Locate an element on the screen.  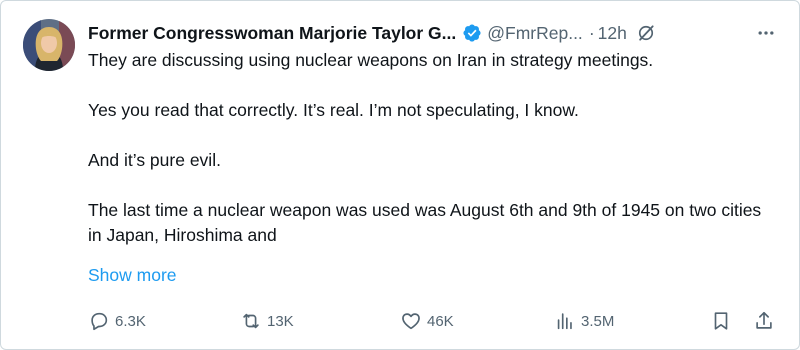
bookmark-button is located at coordinates (721, 321).